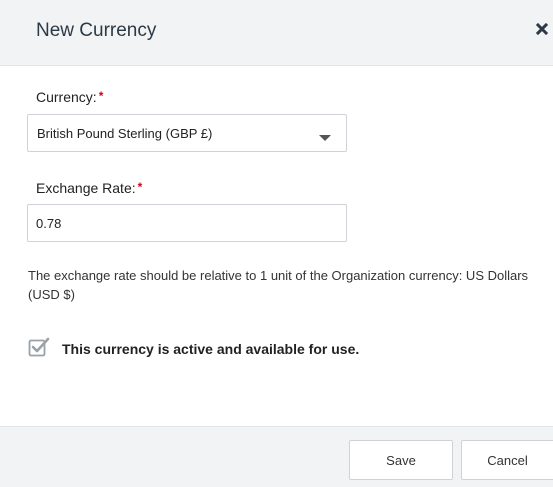 This screenshot has height=487, width=553. I want to click on exchange-rate-input, so click(187, 223).